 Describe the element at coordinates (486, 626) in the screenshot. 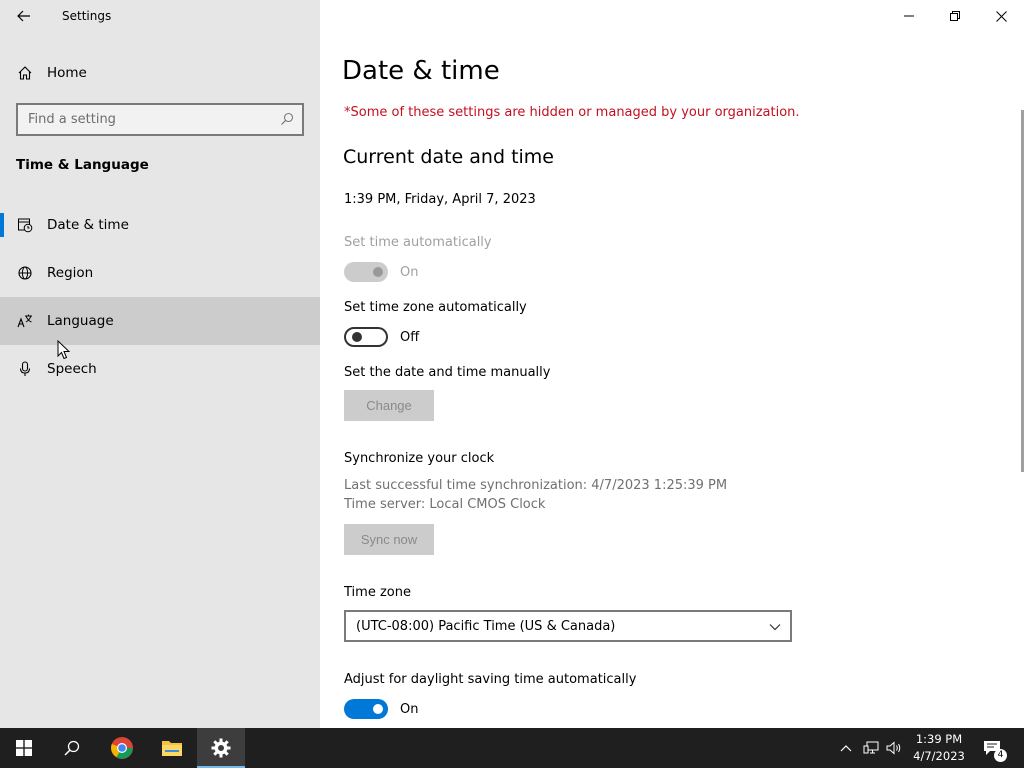

I see `timezone-value: (UTC-08:00) Pacific Time (US & Canada)` at that location.